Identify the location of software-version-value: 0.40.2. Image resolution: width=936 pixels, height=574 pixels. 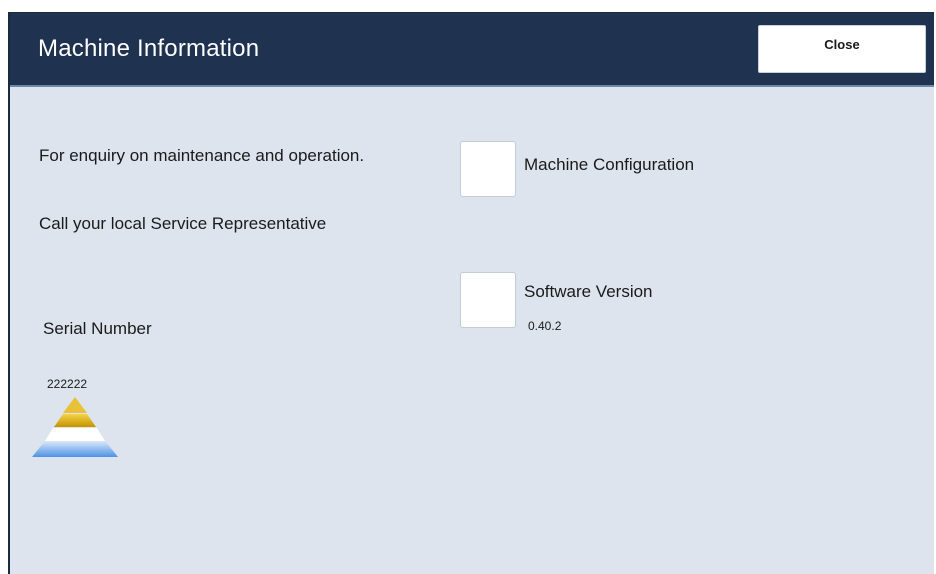
(545, 326).